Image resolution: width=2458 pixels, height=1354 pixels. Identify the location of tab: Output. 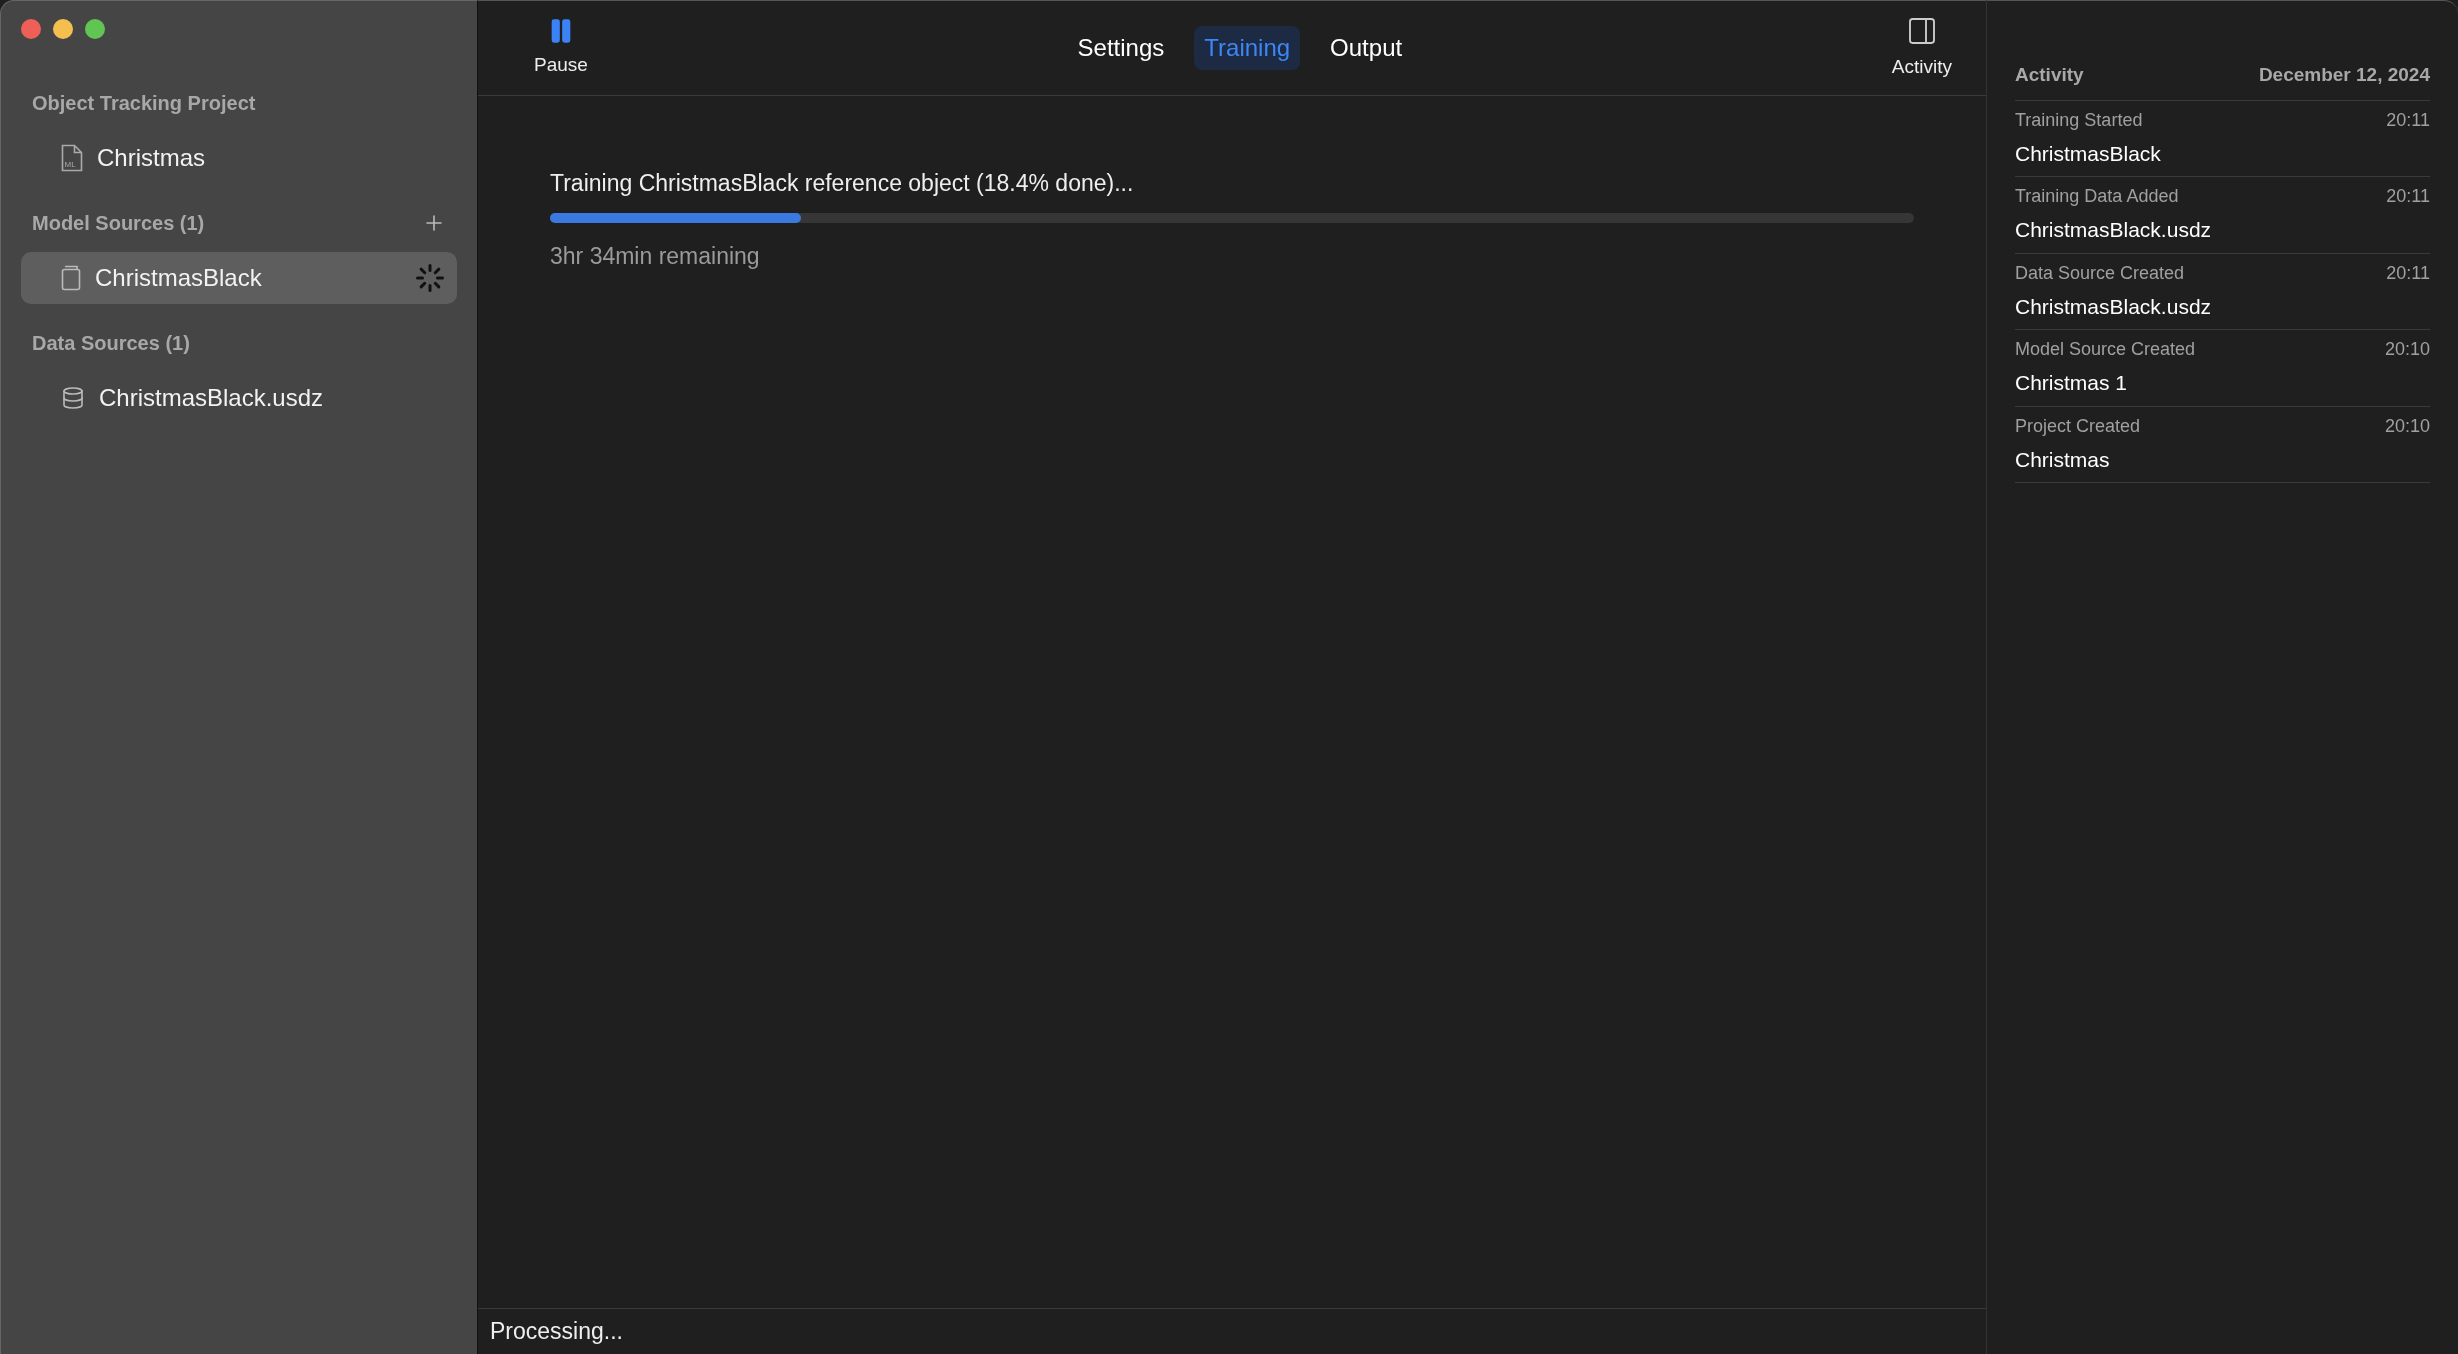
(1366, 48).